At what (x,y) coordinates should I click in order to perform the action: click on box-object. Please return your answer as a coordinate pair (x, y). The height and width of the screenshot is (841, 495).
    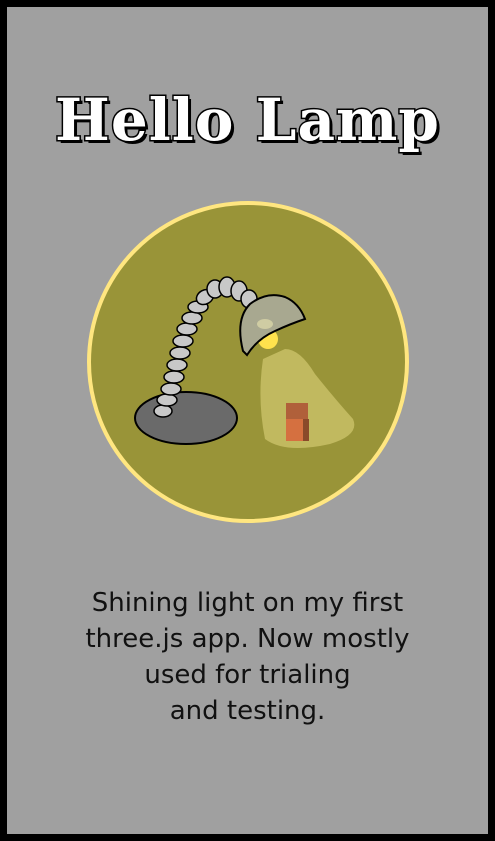
    Looking at the image, I should click on (297, 422).